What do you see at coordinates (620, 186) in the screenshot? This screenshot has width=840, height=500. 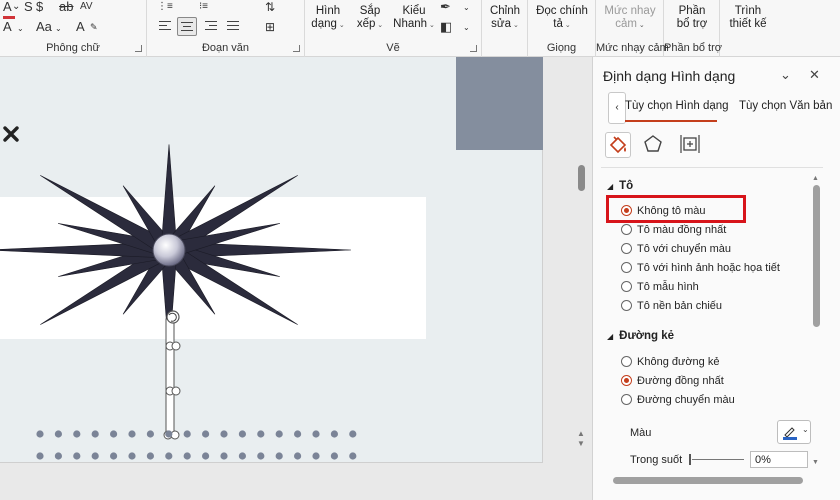 I see `fill-section-header: ◢ Tô` at bounding box center [620, 186].